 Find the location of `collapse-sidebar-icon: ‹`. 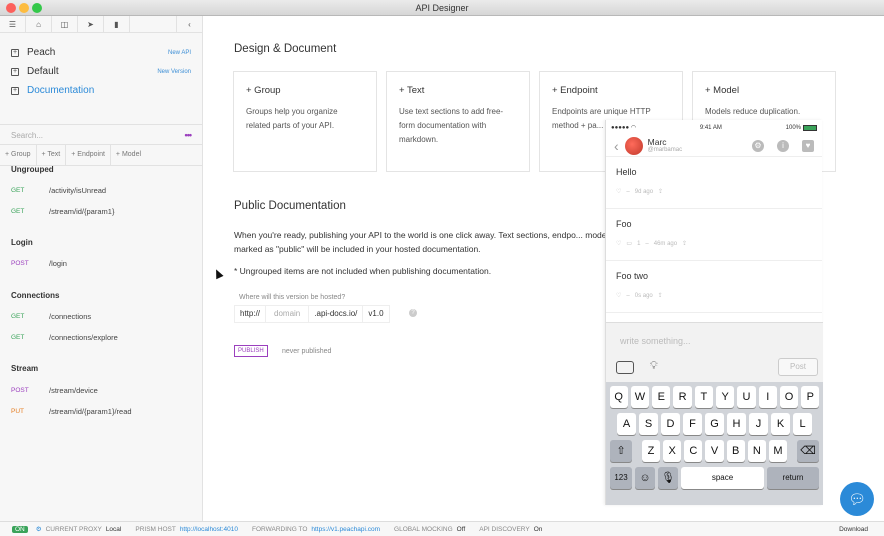

collapse-sidebar-icon: ‹ is located at coordinates (189, 24).